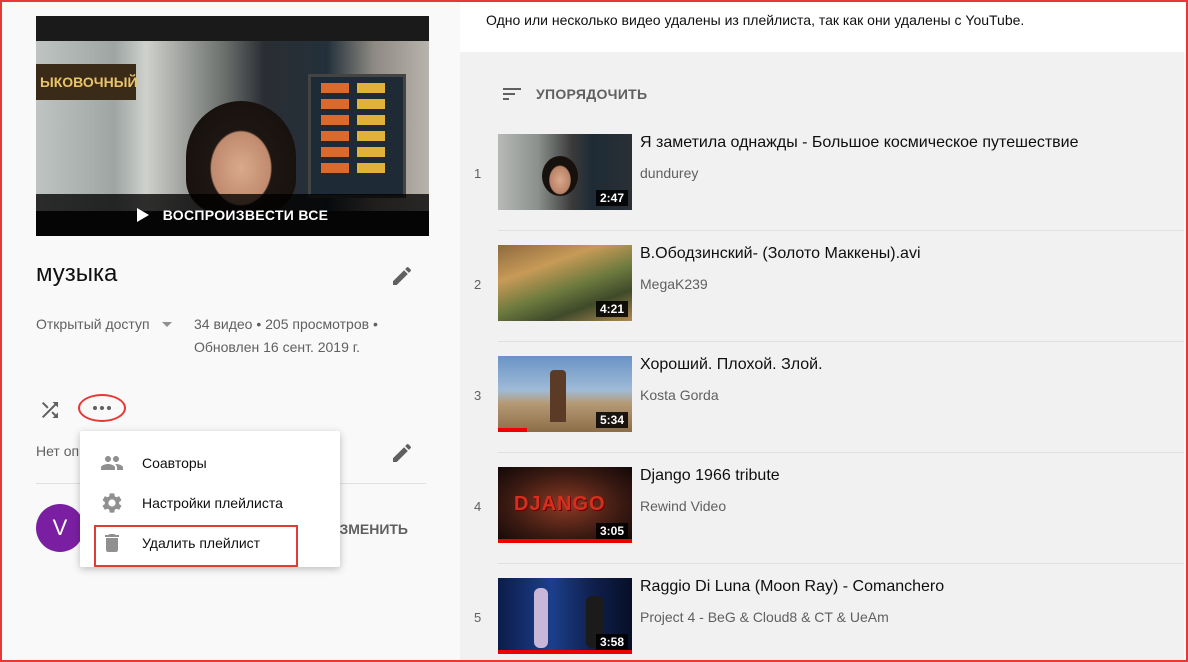  I want to click on edit-description-icon, so click(402, 453).